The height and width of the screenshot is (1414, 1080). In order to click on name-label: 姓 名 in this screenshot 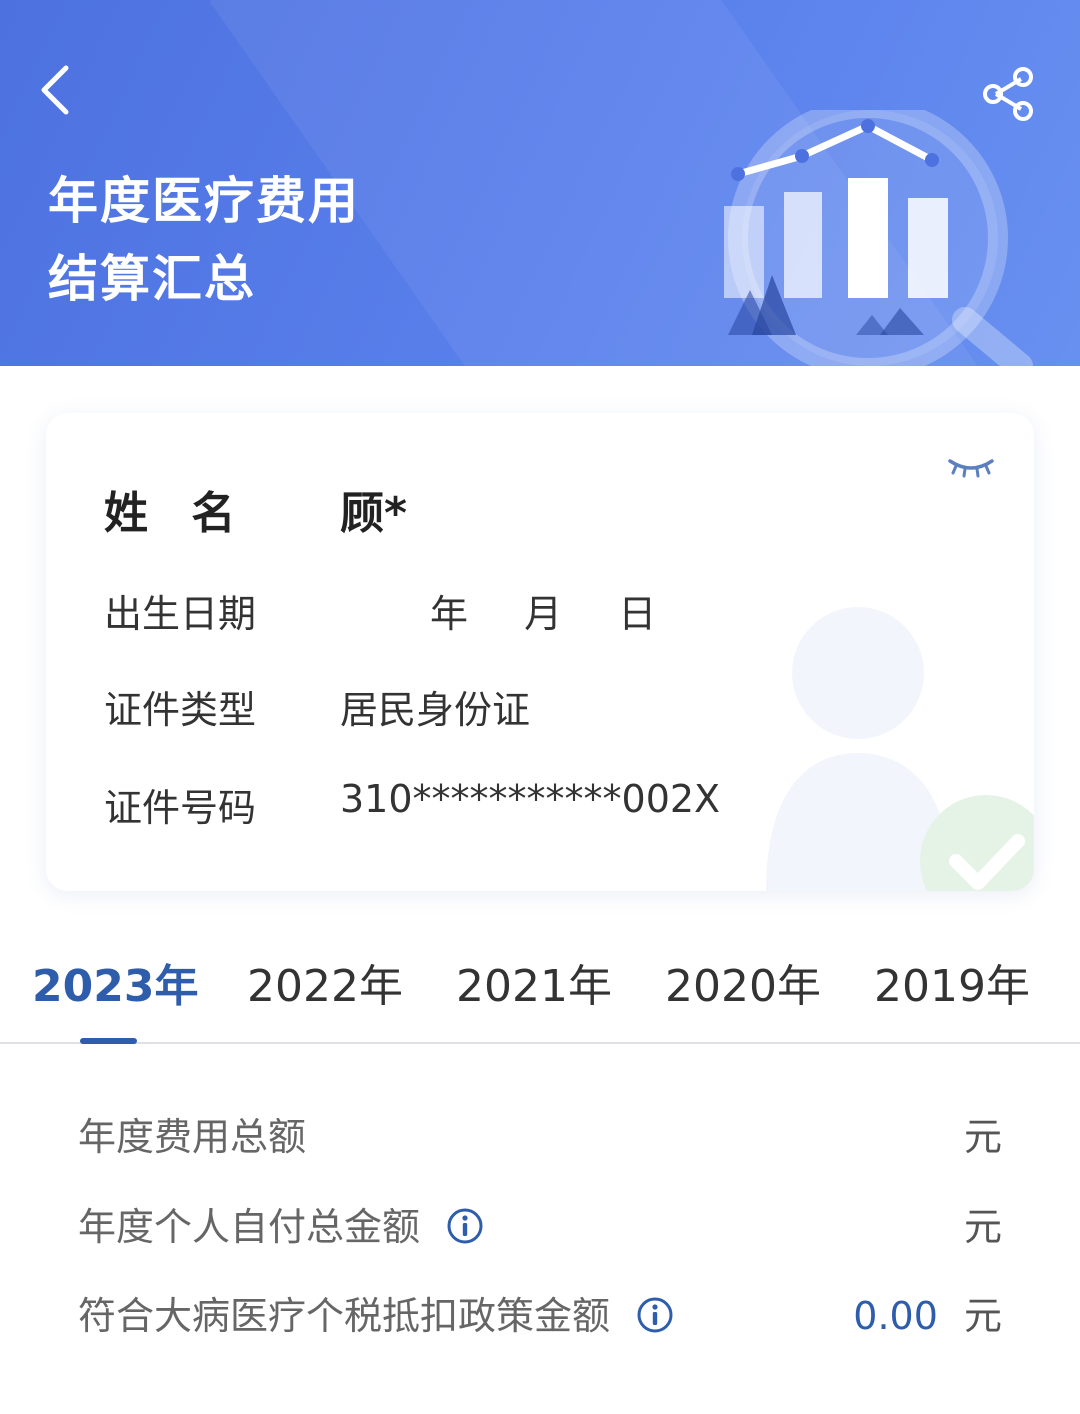, I will do `click(177, 513)`.